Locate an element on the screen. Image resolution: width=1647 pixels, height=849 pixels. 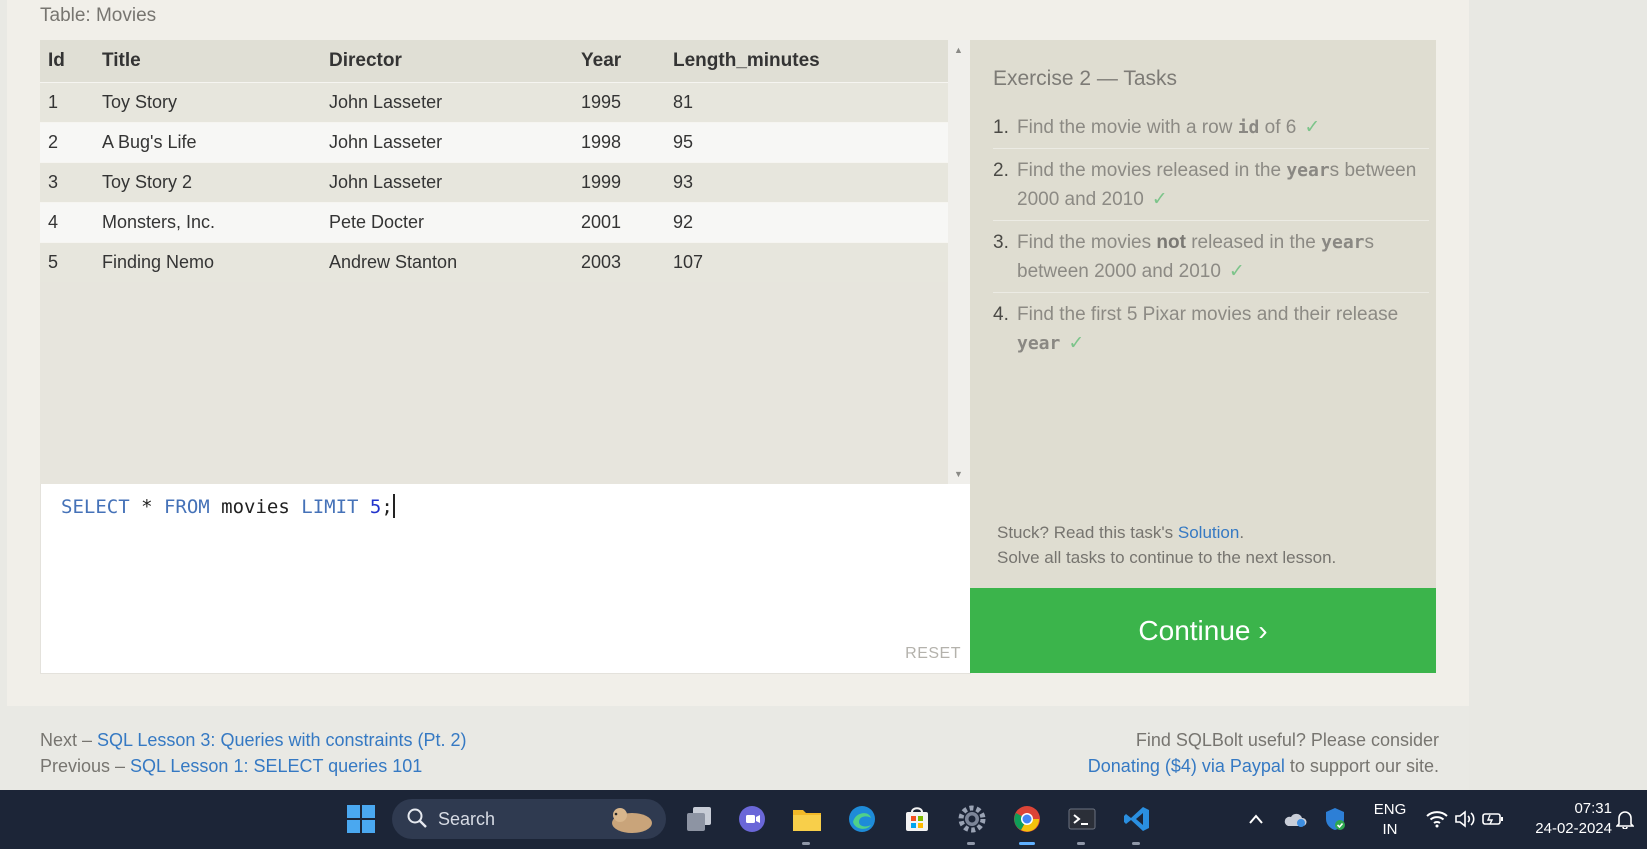
task-emphasis: not is located at coordinates (1171, 242).